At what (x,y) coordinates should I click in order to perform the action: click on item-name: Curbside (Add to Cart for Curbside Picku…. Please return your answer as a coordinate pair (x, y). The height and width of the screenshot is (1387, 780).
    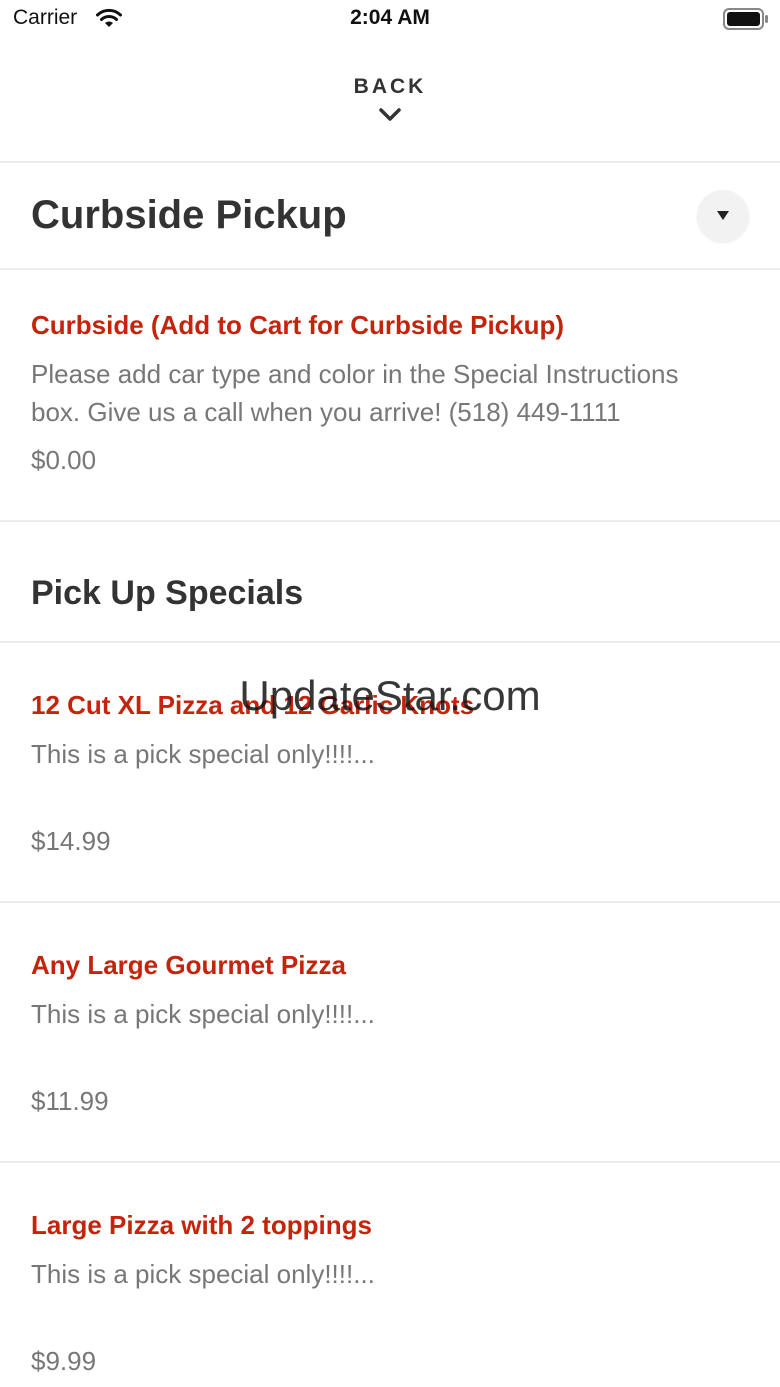
    Looking at the image, I should click on (298, 325).